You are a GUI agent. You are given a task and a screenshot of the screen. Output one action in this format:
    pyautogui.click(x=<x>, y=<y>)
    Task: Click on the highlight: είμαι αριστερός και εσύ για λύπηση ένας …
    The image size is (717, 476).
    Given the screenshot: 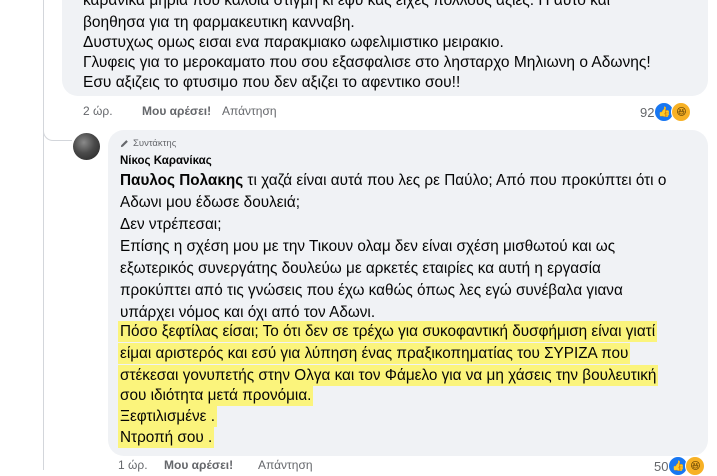 What is the action you would take?
    pyautogui.click(x=374, y=353)
    